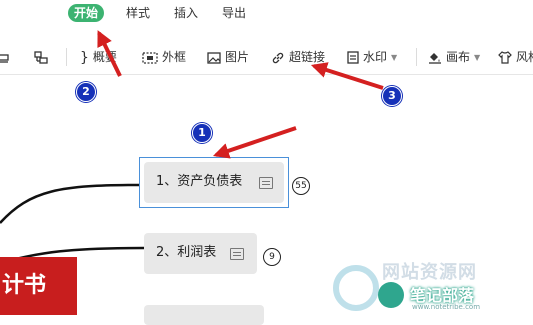  What do you see at coordinates (391, 295) in the screenshot?
I see `leaf-icon` at bounding box center [391, 295].